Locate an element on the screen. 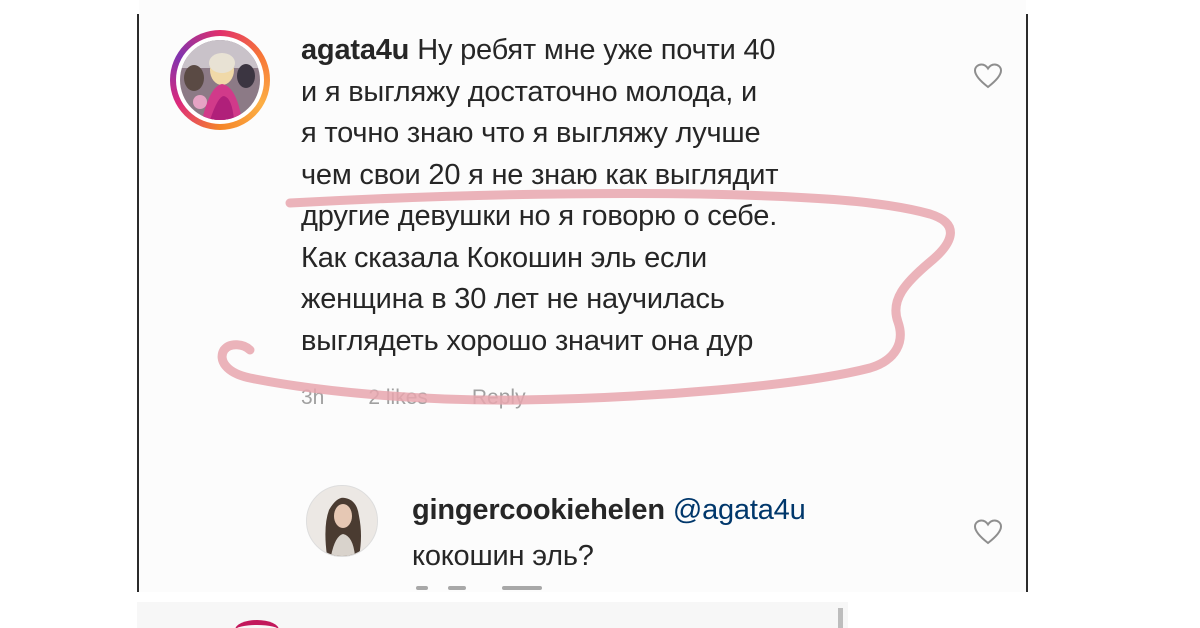  comment-line-4: чем свои 20 я не знаю как выглядит is located at coordinates (540, 174).